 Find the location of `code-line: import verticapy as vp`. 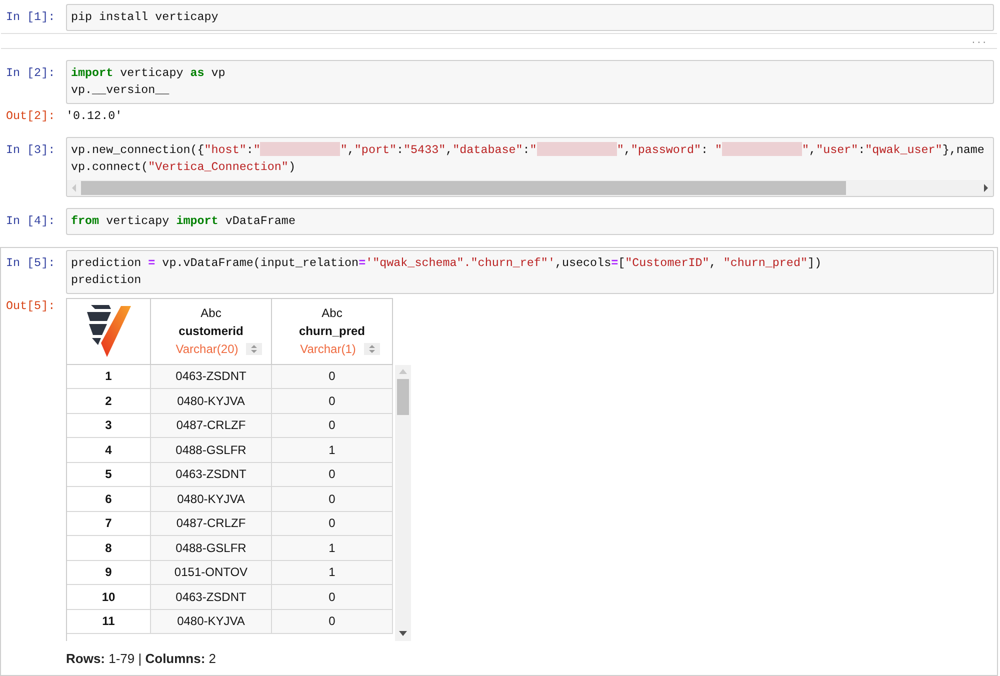

code-line: import verticapy as vp is located at coordinates (148, 73).